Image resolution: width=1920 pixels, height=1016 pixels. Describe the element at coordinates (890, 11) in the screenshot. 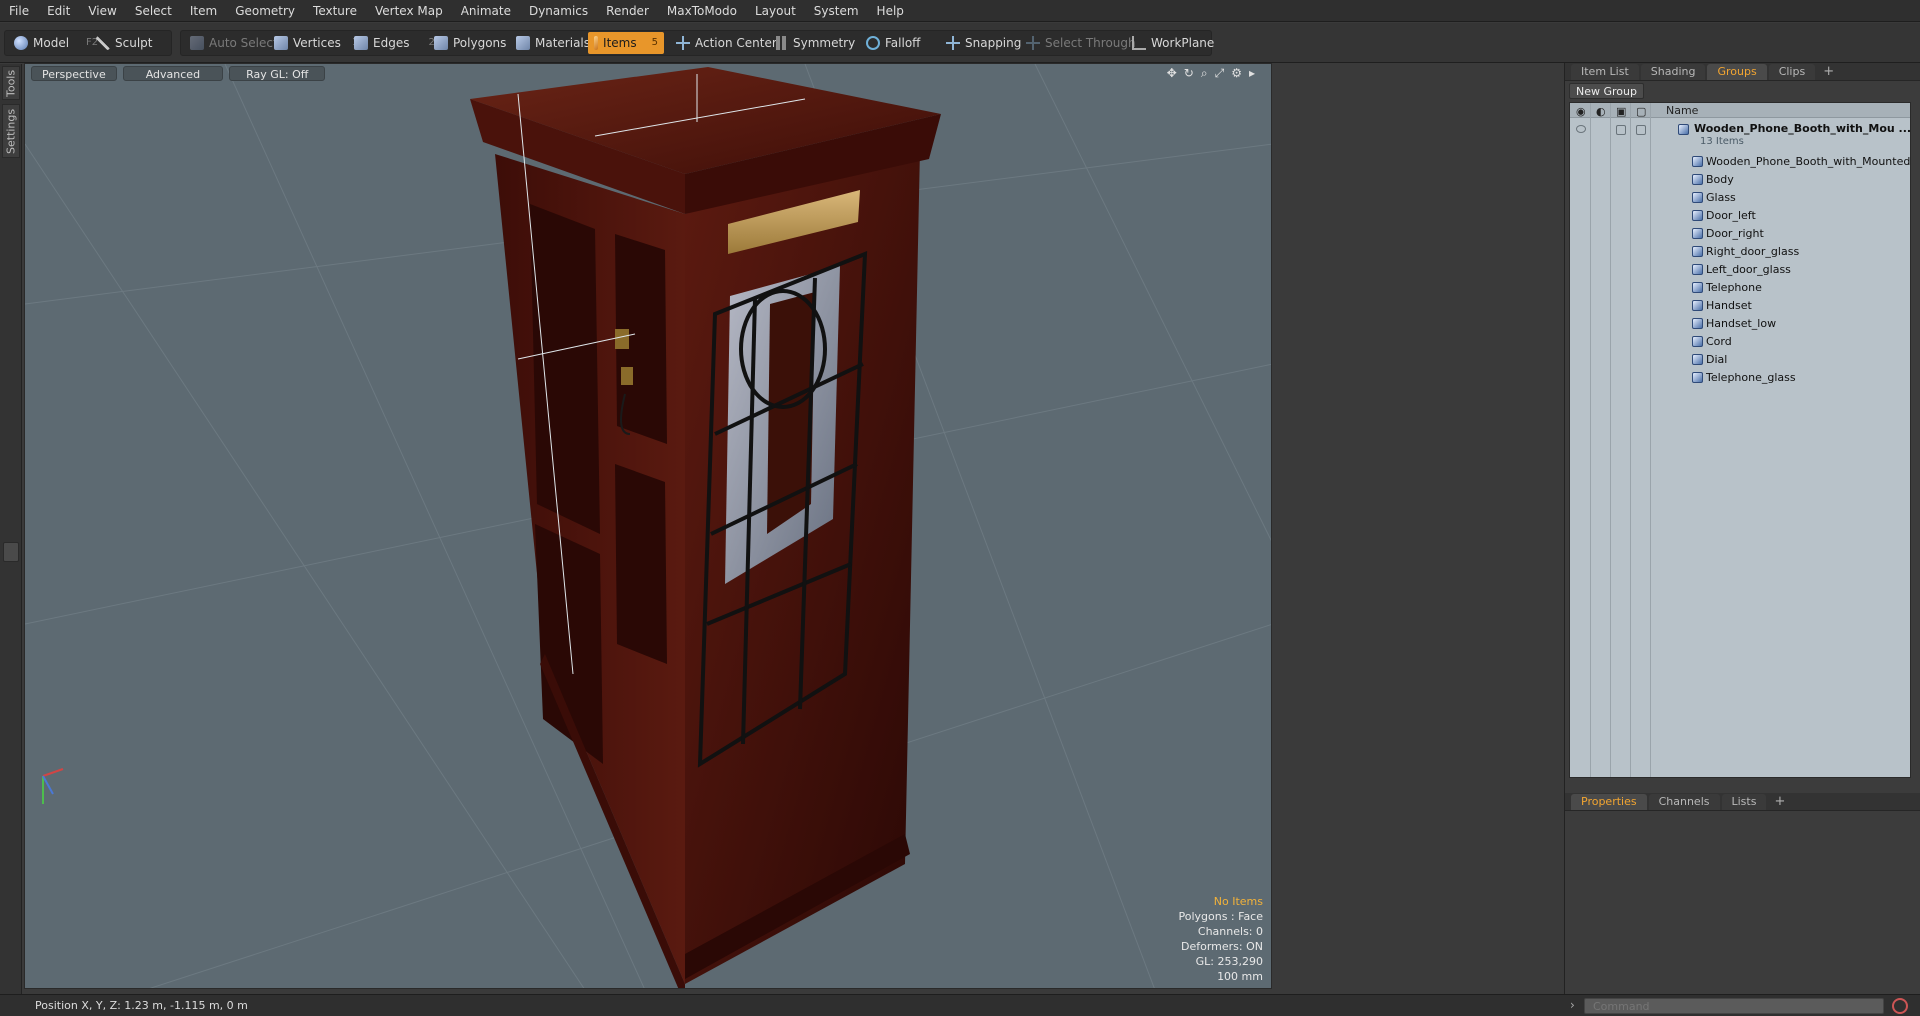

I see `menu-help: Help` at that location.